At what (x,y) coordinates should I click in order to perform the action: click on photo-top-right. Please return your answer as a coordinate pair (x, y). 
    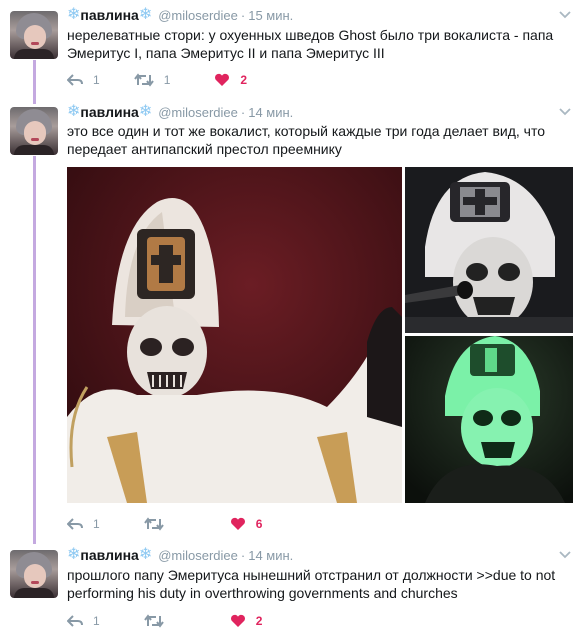
    Looking at the image, I should click on (489, 250).